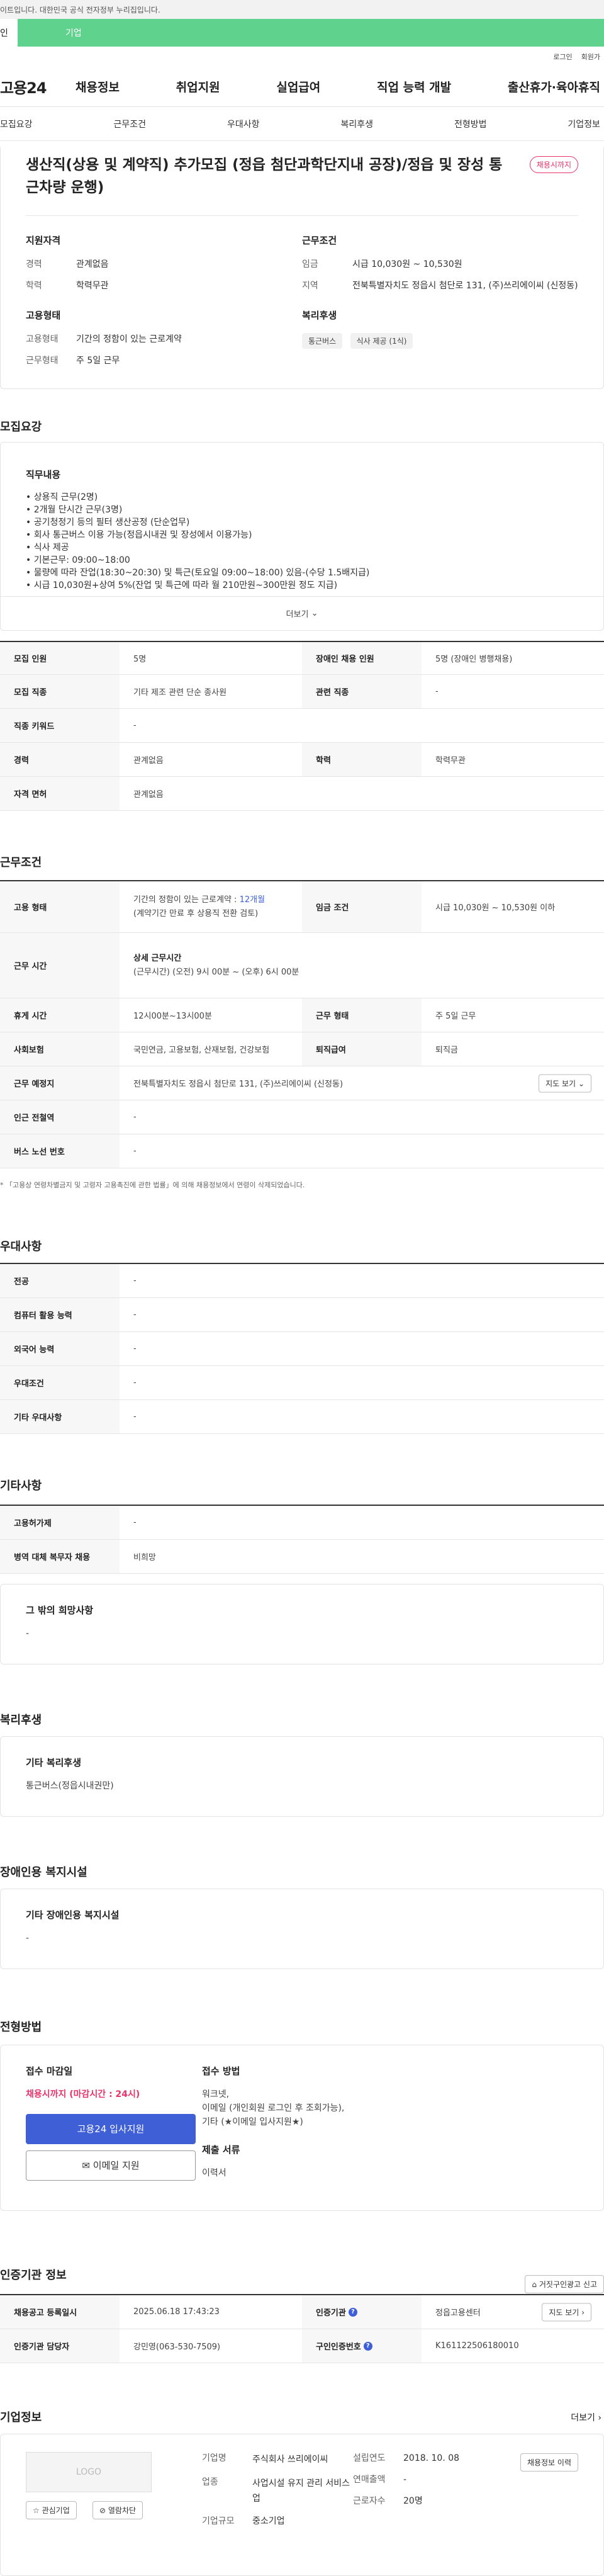 Image resolution: width=604 pixels, height=2576 pixels. Describe the element at coordinates (584, 124) in the screenshot. I see `subnav-company: 기업정보` at that location.